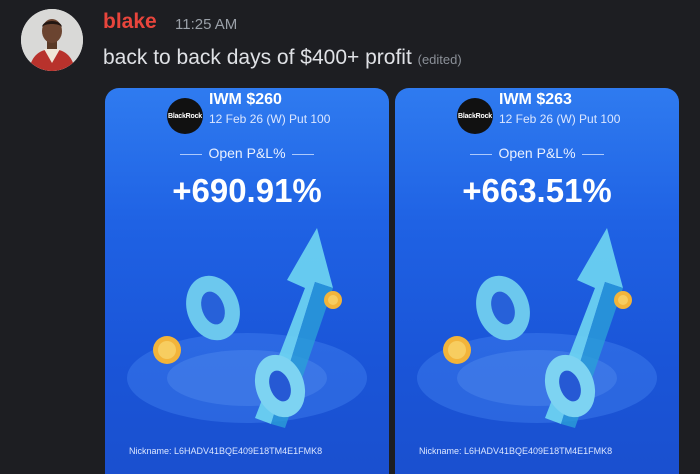  I want to click on message-text: back to back days of $400+ profit, so click(257, 57).